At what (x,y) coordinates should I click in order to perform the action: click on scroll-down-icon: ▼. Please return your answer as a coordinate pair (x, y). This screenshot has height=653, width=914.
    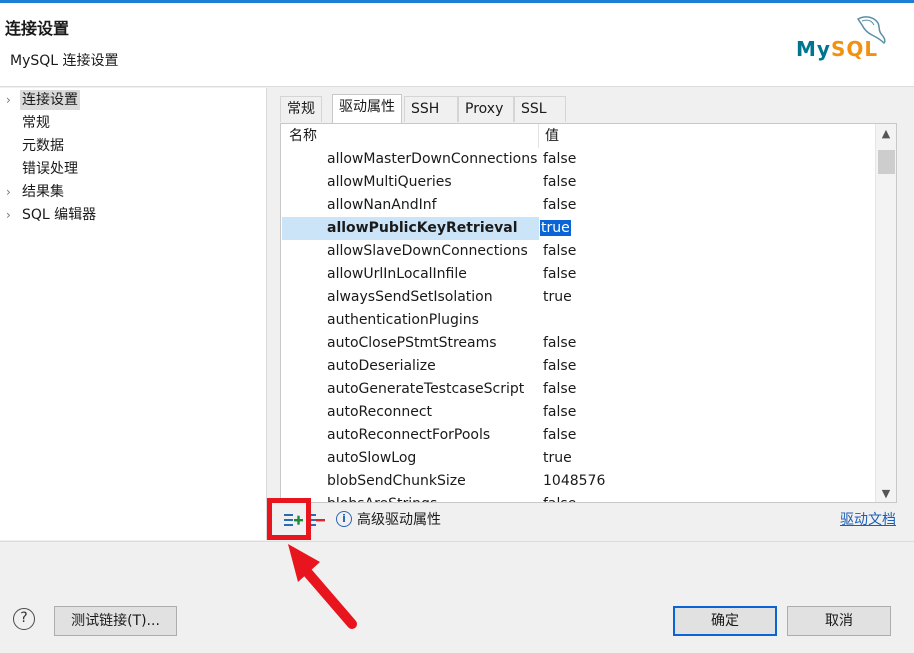
    Looking at the image, I should click on (886, 493).